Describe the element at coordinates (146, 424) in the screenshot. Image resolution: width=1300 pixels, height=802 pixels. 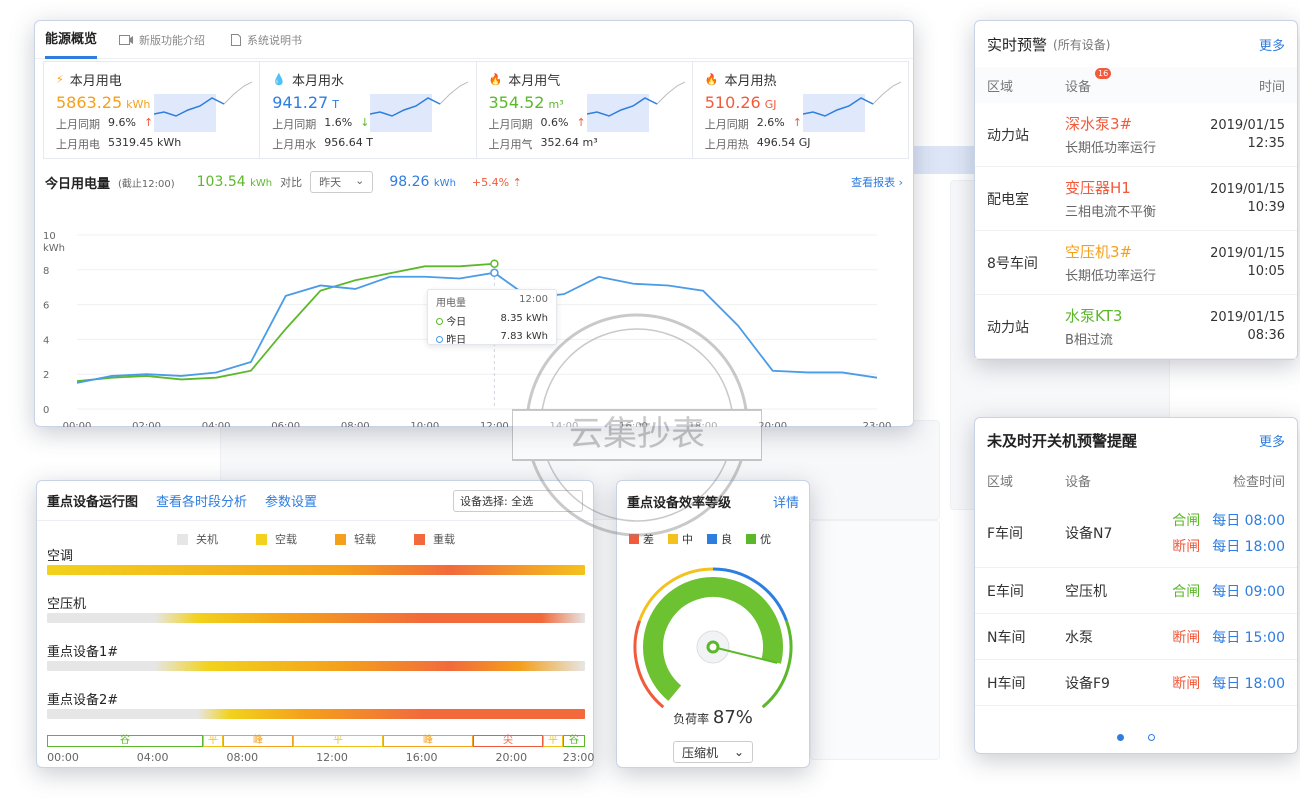
I see `x-tick-label: 02:00` at that location.